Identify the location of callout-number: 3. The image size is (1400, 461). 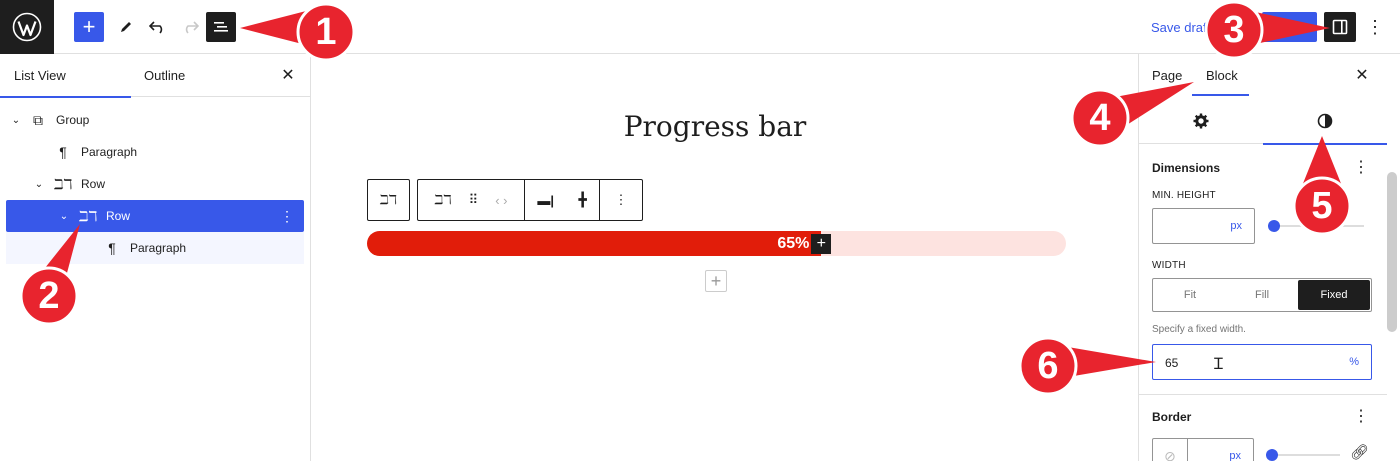
(1234, 29).